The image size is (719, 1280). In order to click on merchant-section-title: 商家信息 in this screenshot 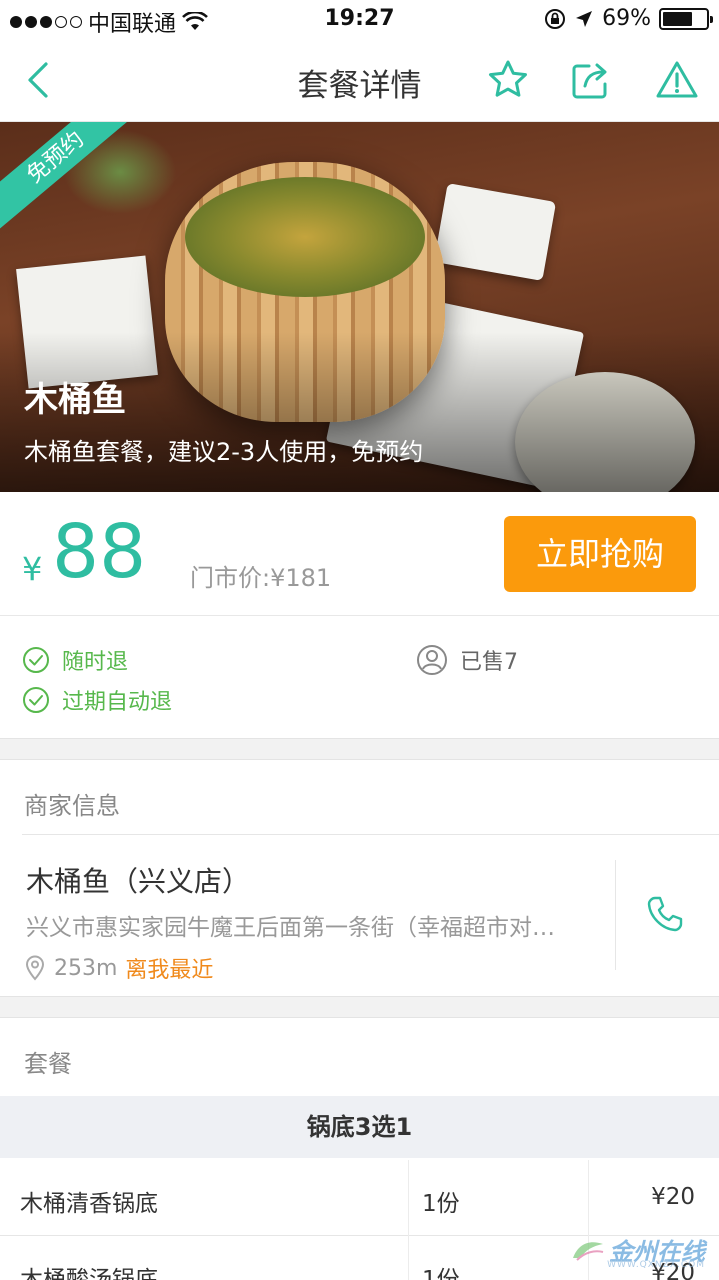, I will do `click(72, 806)`.